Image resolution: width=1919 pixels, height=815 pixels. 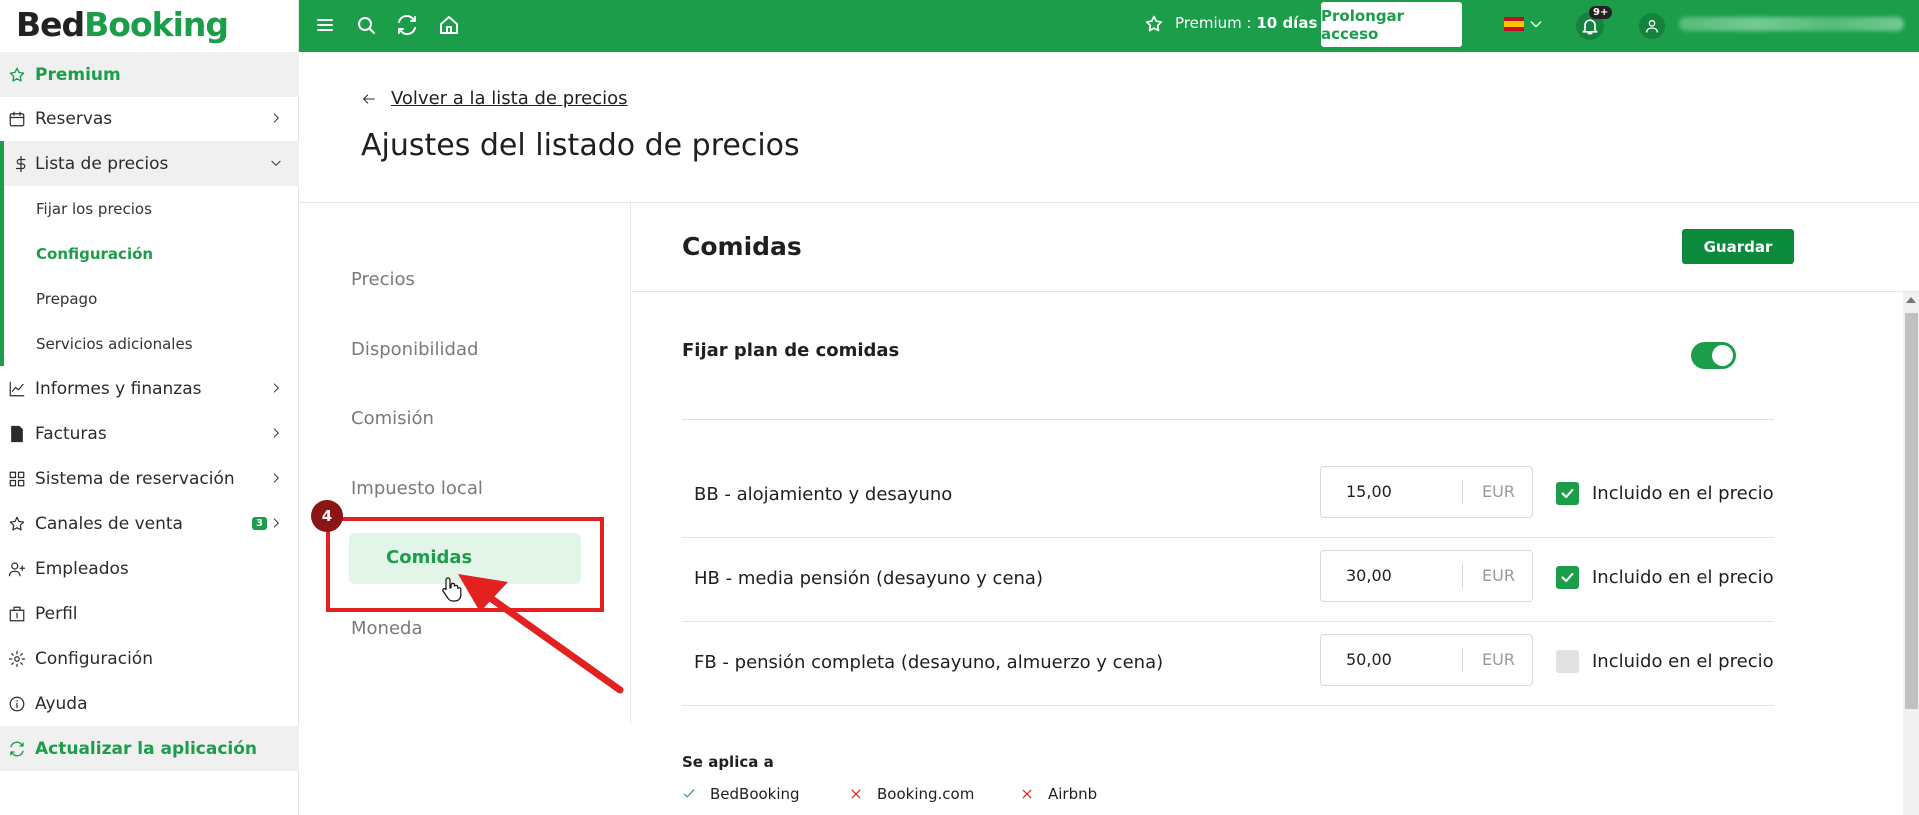 What do you see at coordinates (1027, 794) in the screenshot?
I see `cross-icon` at bounding box center [1027, 794].